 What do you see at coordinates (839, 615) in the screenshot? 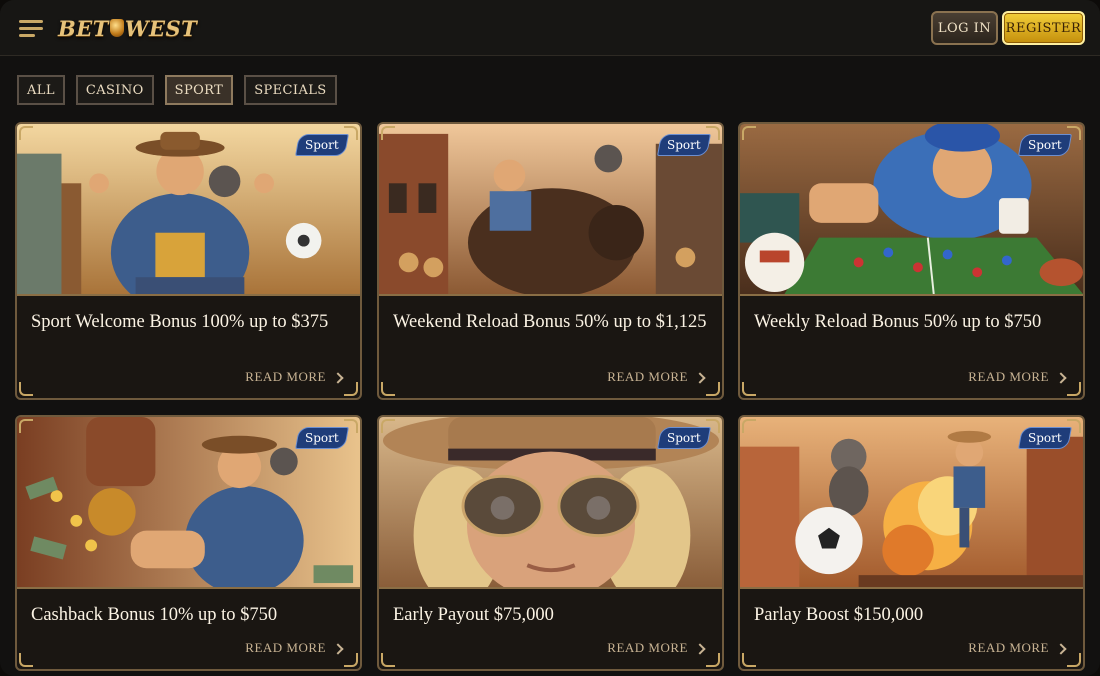
I see `promo-title: Parlay Boost $150,000` at bounding box center [839, 615].